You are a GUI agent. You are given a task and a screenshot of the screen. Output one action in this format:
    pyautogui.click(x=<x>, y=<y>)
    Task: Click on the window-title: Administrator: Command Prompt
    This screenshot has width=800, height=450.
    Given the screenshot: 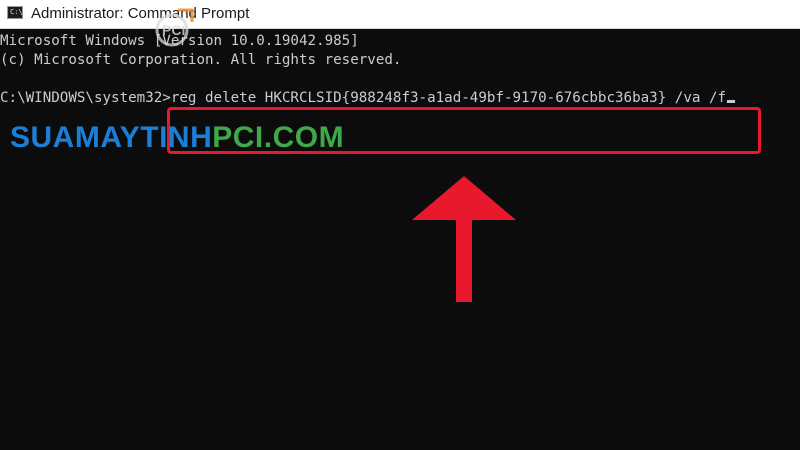 What is the action you would take?
    pyautogui.click(x=140, y=13)
    